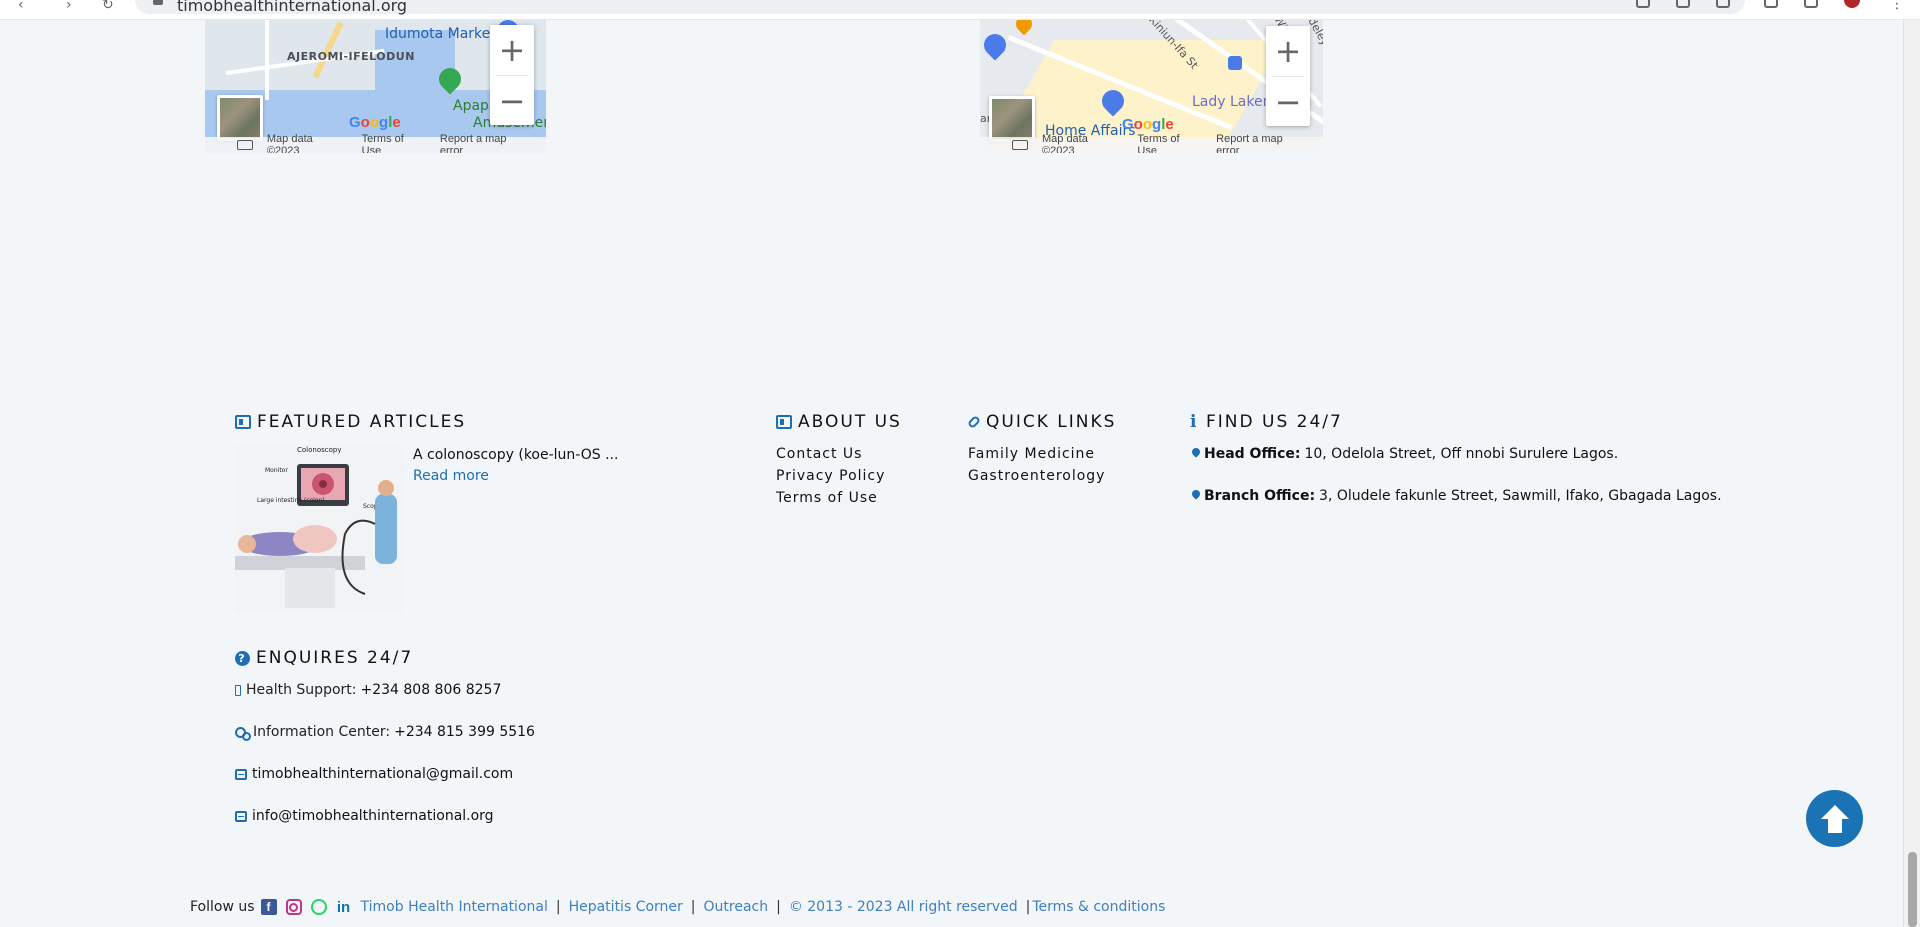 The width and height of the screenshot is (1920, 927). What do you see at coordinates (344, 907) in the screenshot?
I see `linkedin-icon: in` at bounding box center [344, 907].